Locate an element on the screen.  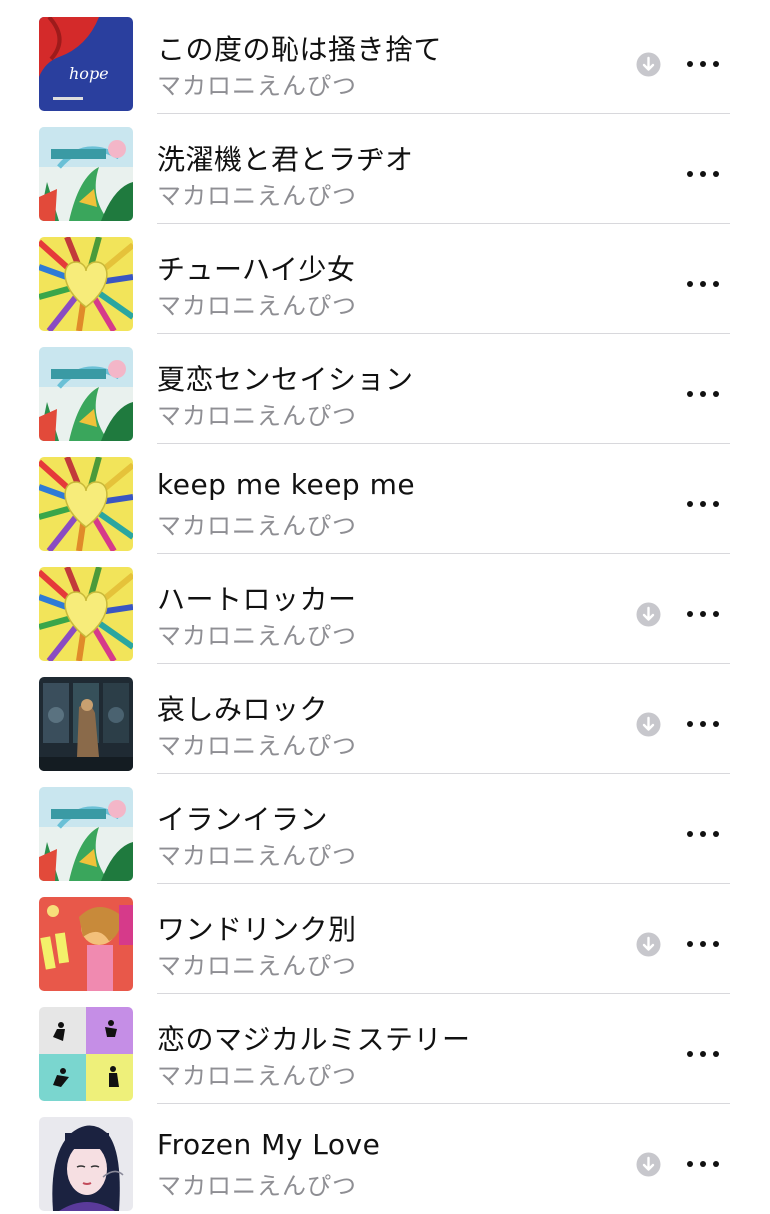
song-row: keep me keep me マカロニえんぴつ is located at coordinates (385, 499).